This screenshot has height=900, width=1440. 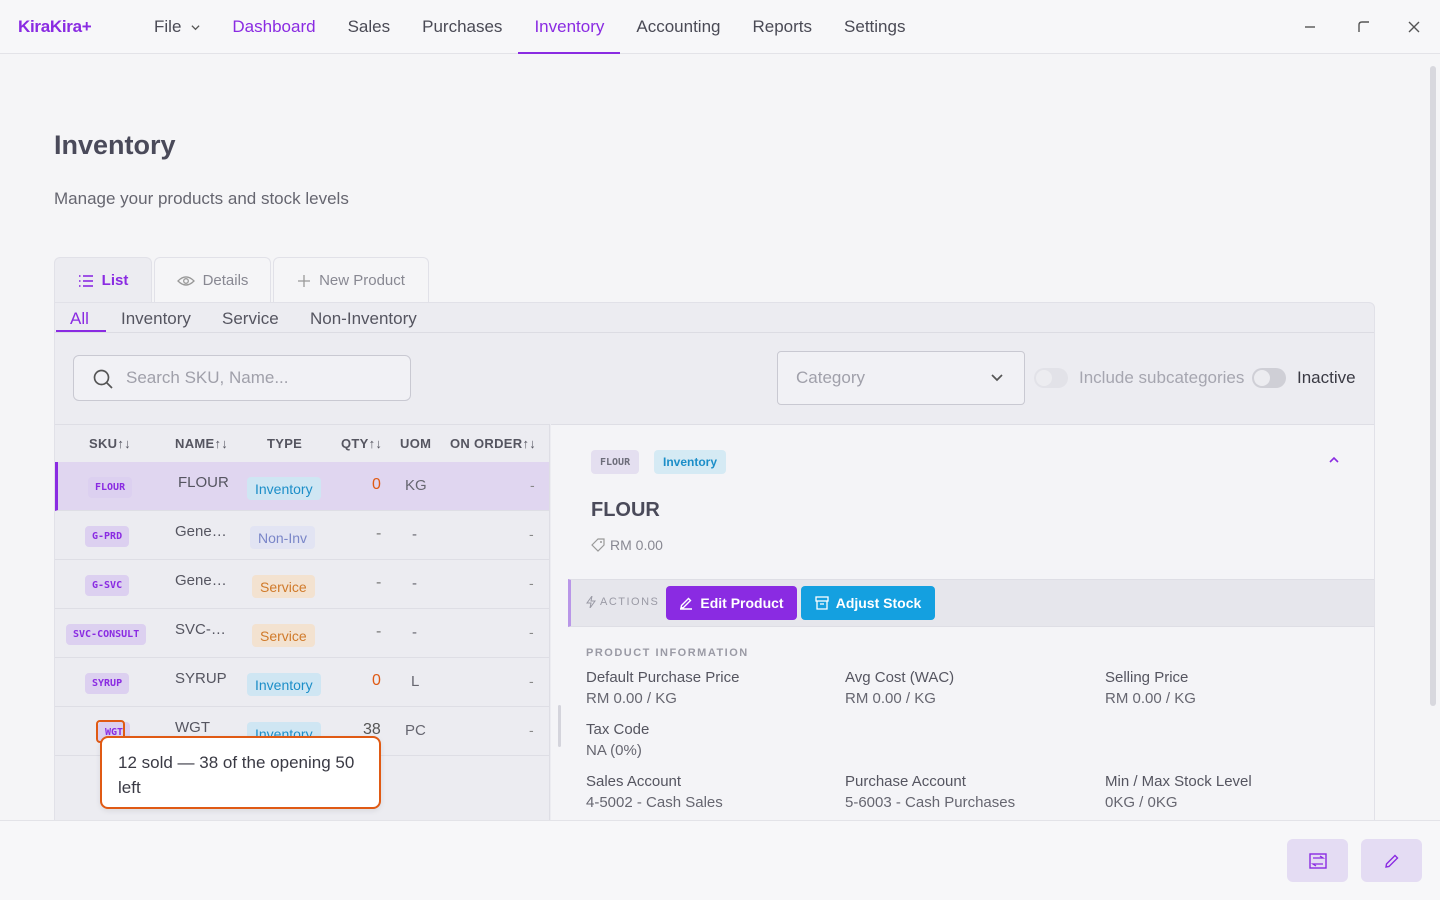 What do you see at coordinates (115, 280) in the screenshot?
I see `tab-list-label: List` at bounding box center [115, 280].